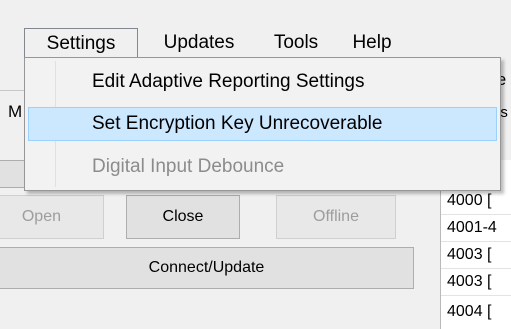  I want to click on connect-update-button: Connect/Update, so click(207, 268).